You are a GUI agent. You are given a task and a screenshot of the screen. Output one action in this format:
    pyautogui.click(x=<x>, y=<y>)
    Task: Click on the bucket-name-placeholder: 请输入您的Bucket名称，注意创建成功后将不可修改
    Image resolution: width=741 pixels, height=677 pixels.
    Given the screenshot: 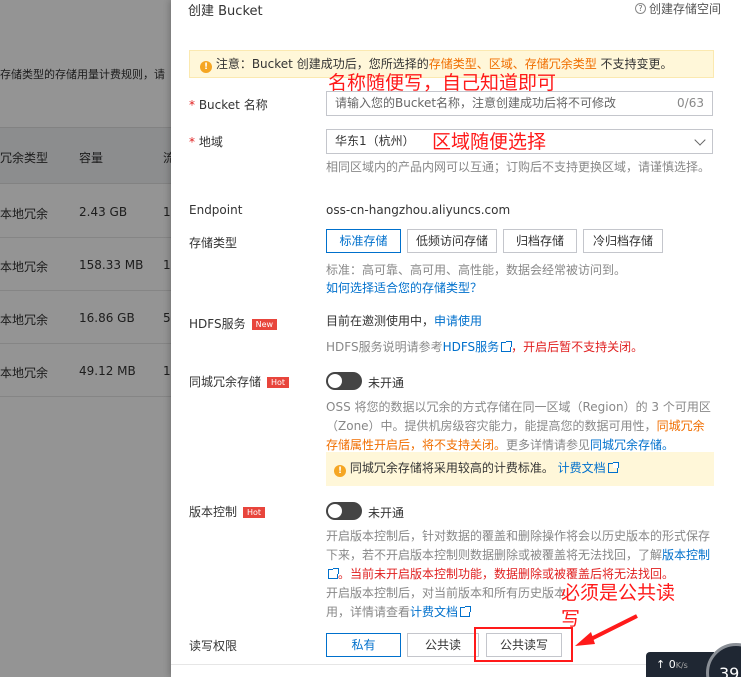 What is the action you would take?
    pyautogui.click(x=476, y=103)
    